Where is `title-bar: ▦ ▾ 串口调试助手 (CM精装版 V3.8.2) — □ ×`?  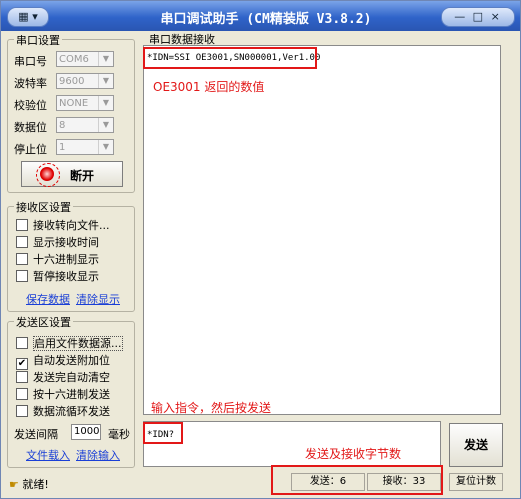 title-bar: ▦ ▾ 串口调试助手 (CM精装版 V3.8.2) — □ × is located at coordinates (260, 16).